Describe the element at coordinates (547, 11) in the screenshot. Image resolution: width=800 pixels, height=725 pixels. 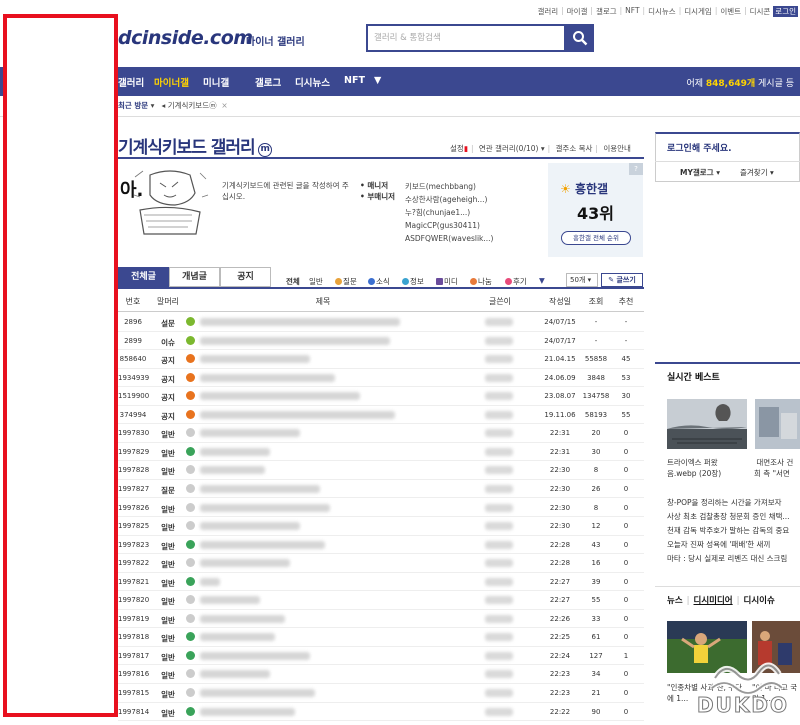
I see `top-link: 갤러리` at that location.